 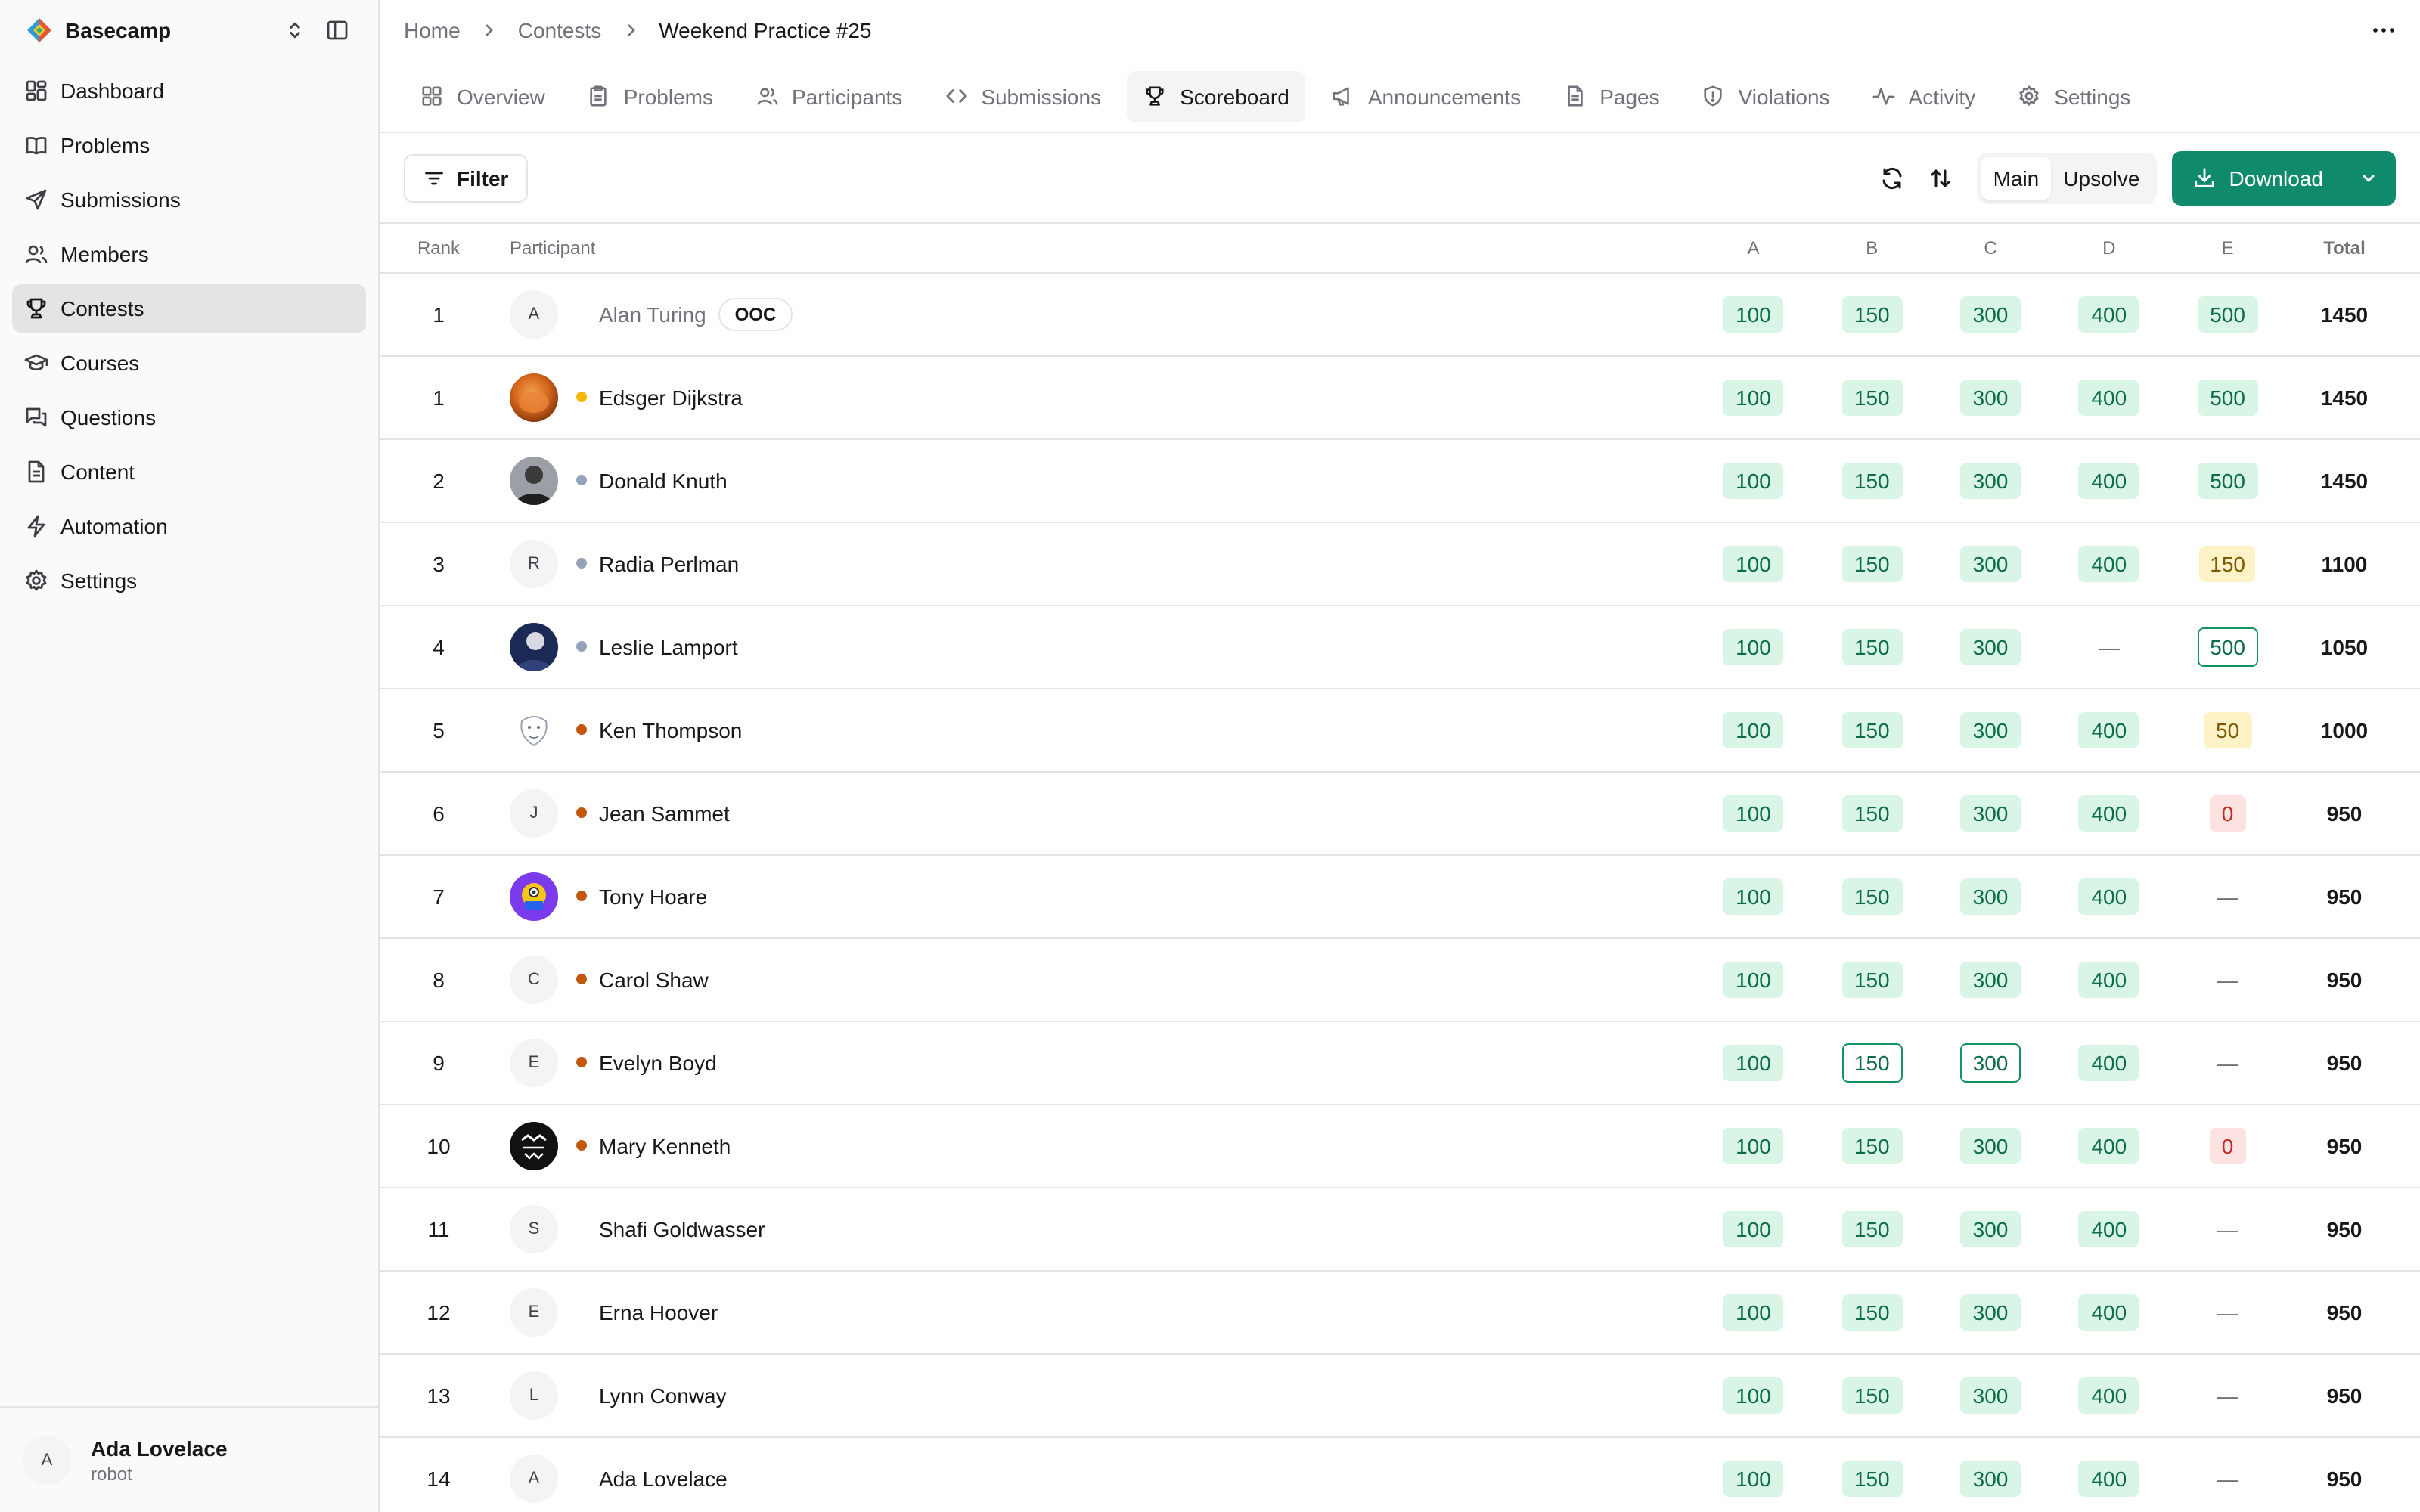 What do you see at coordinates (1400, 647) in the screenshot?
I see `table-row: 4 Leslie Lamport 100 150 300 — 500 1050` at bounding box center [1400, 647].